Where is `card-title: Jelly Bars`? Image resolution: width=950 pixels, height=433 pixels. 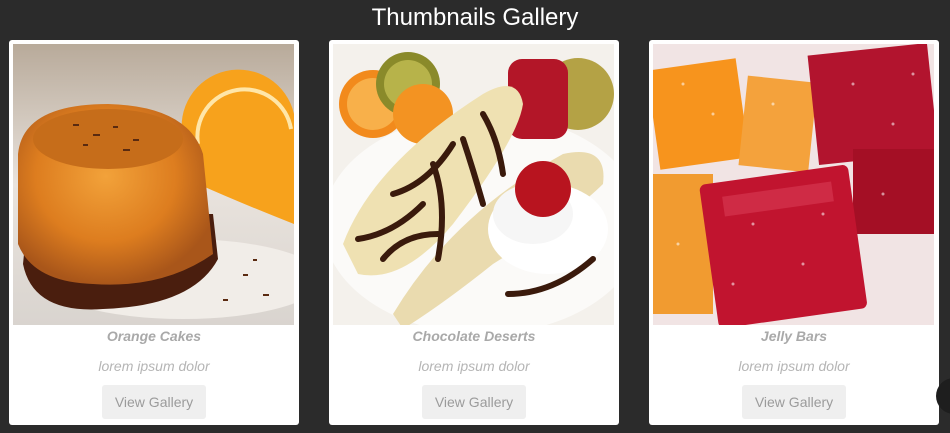
card-title: Jelly Bars is located at coordinates (794, 336).